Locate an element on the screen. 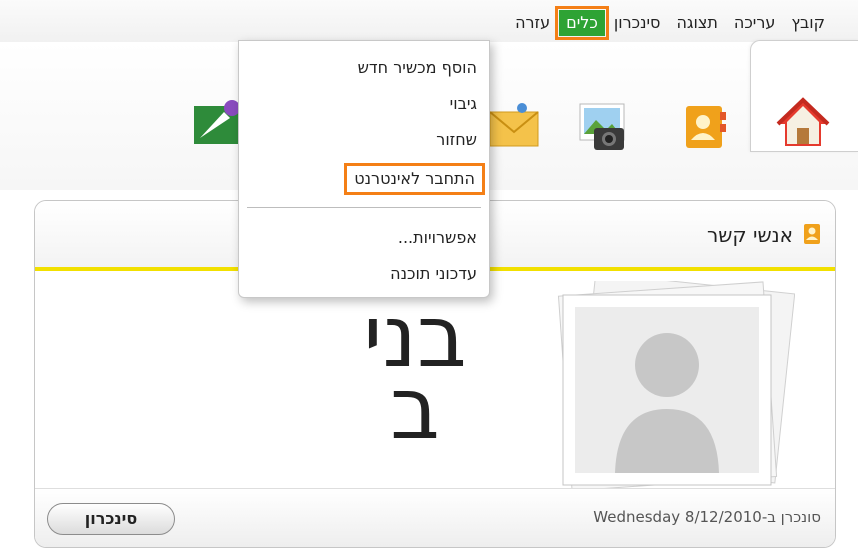 This screenshot has height=558, width=858. contacts-icon is located at coordinates (705, 128).